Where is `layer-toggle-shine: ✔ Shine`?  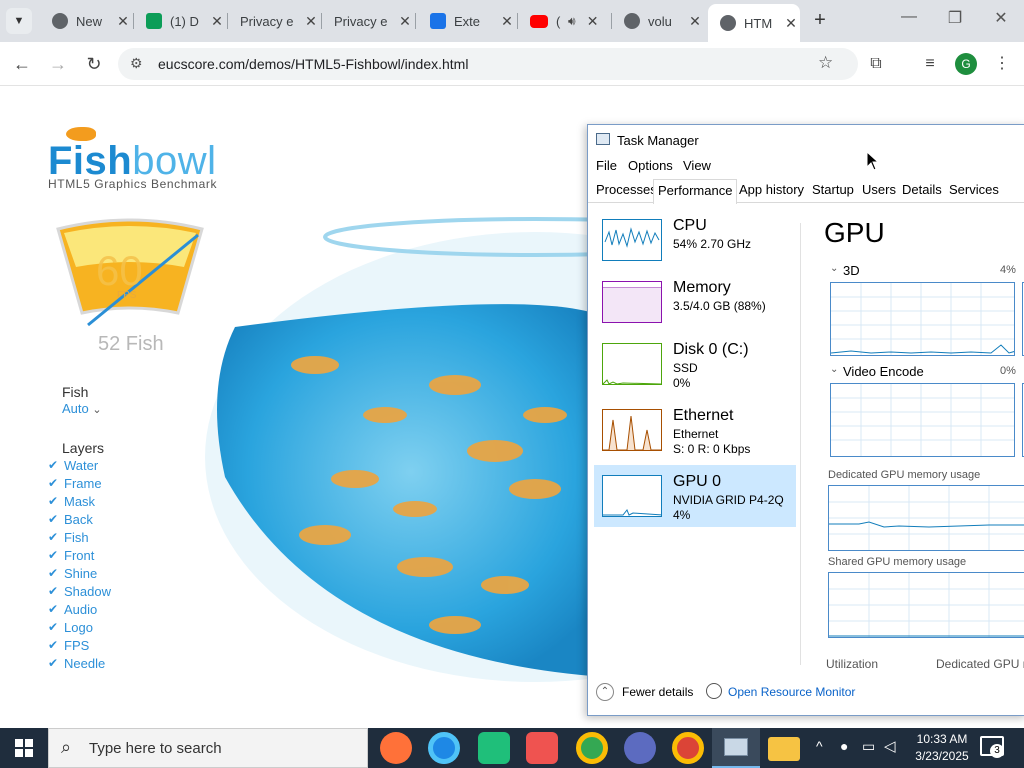
layer-toggle-shine: ✔ Shine is located at coordinates (72, 573).